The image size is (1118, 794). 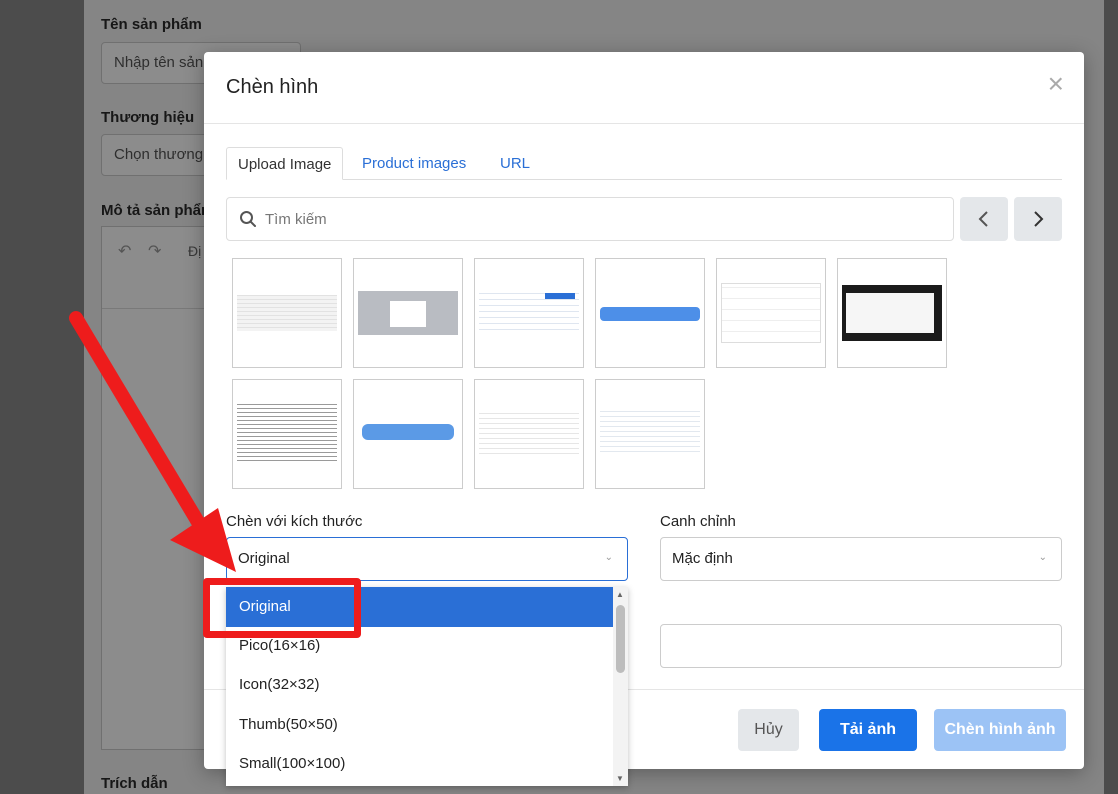 What do you see at coordinates (605, 219) in the screenshot?
I see `search-input` at bounding box center [605, 219].